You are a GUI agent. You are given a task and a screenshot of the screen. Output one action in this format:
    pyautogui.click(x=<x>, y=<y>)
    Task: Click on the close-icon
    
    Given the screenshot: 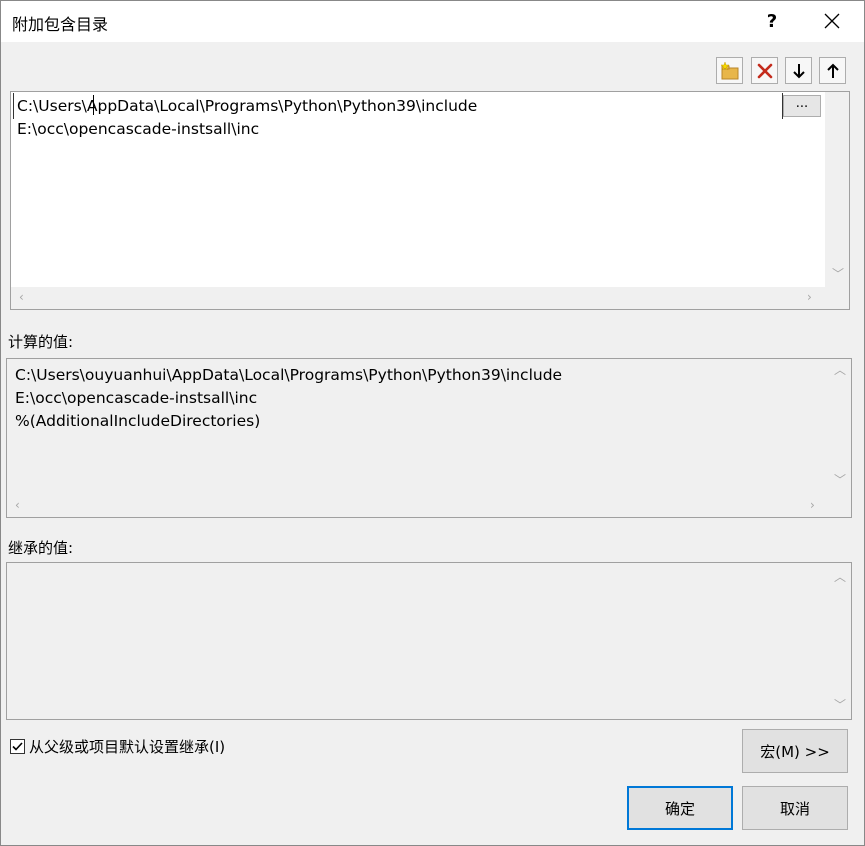 What is the action you would take?
    pyautogui.click(x=832, y=21)
    